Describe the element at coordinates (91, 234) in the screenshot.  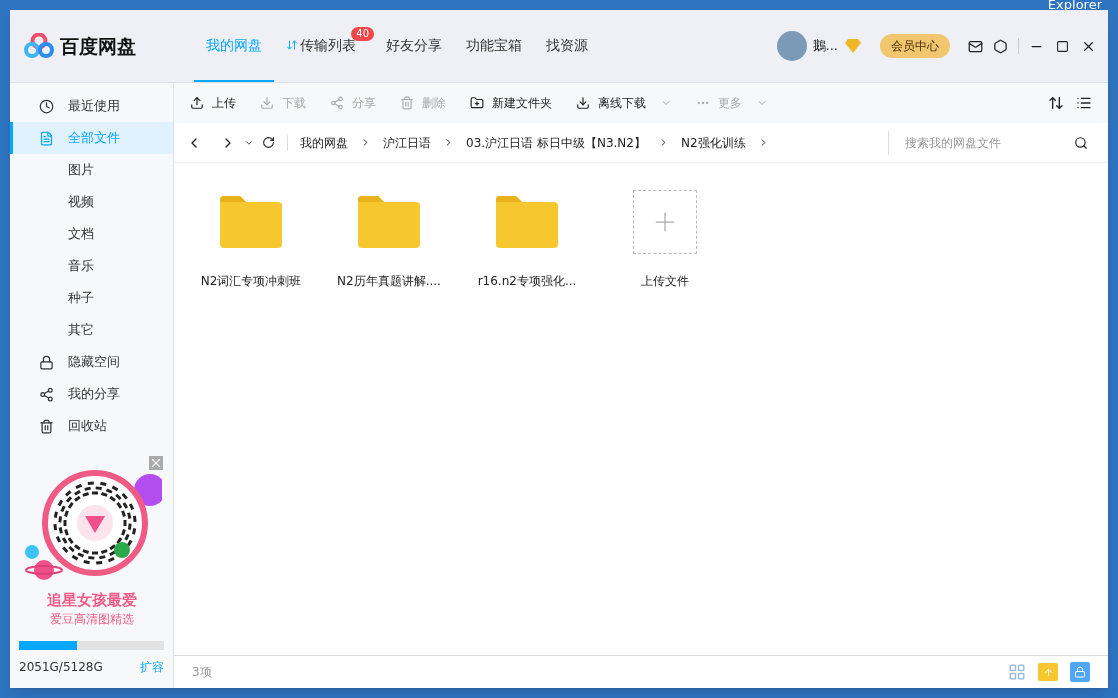
I see `sidebar-item: 文档` at that location.